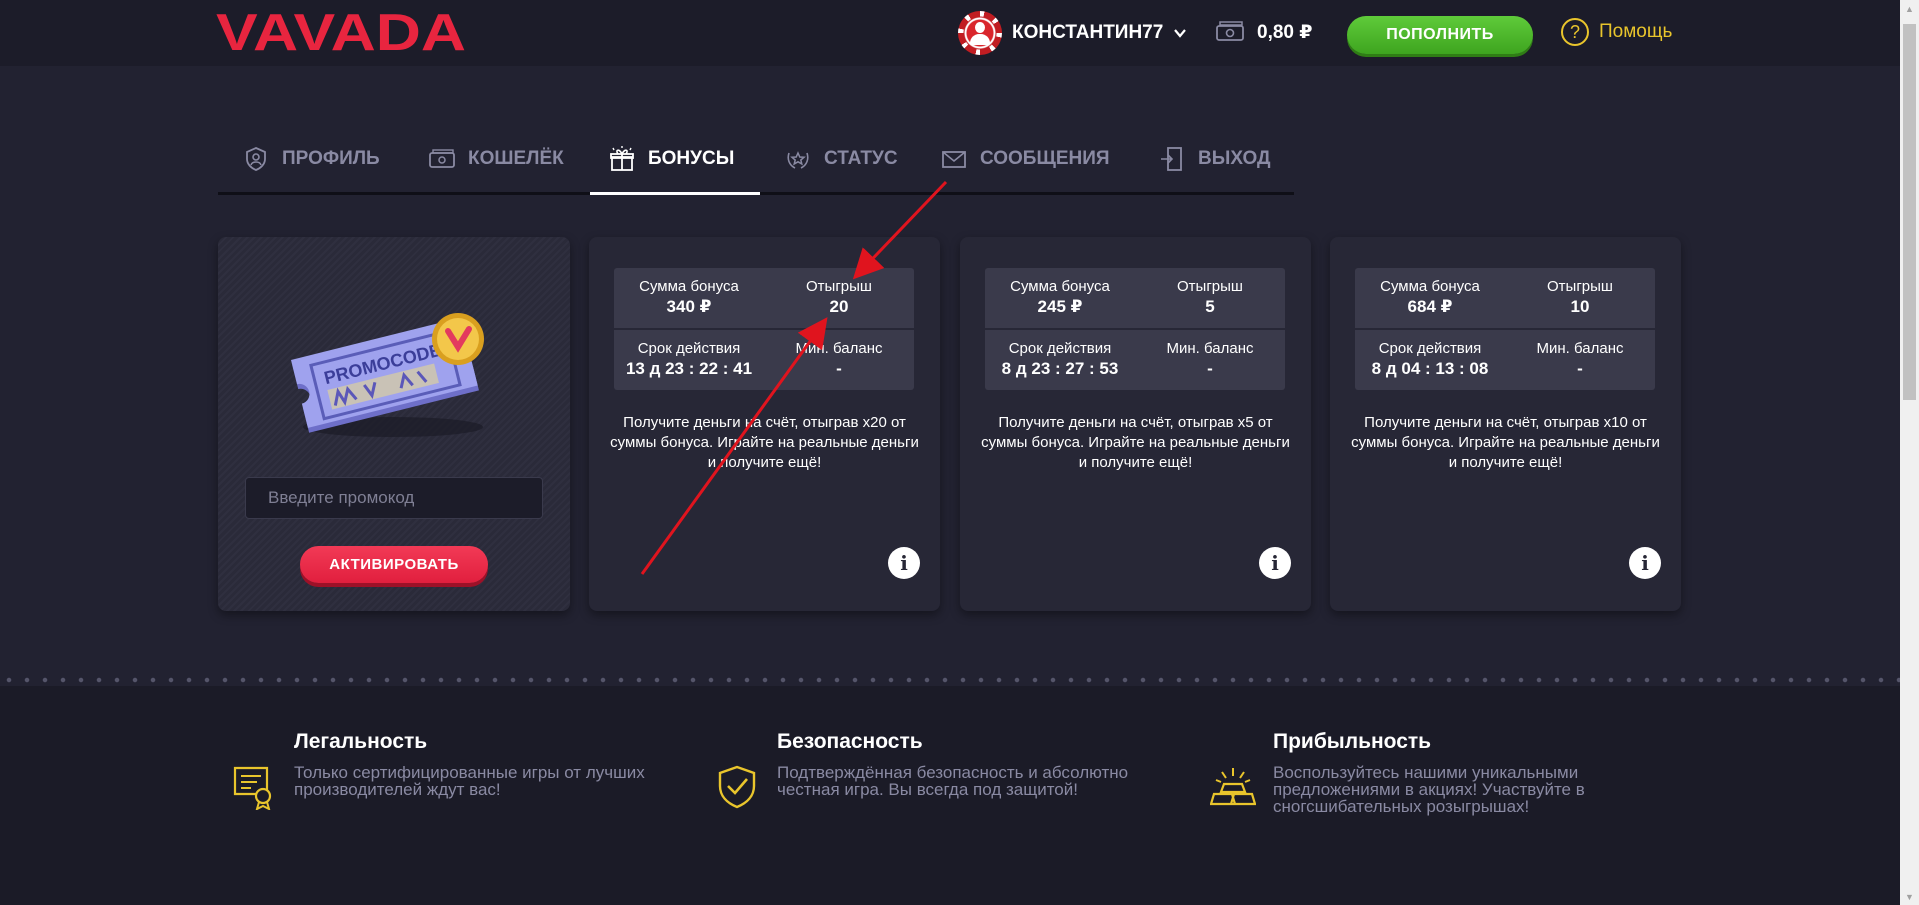 This screenshot has width=1919, height=905. I want to click on tab-bonuses: БОНУСЫ, so click(675, 162).